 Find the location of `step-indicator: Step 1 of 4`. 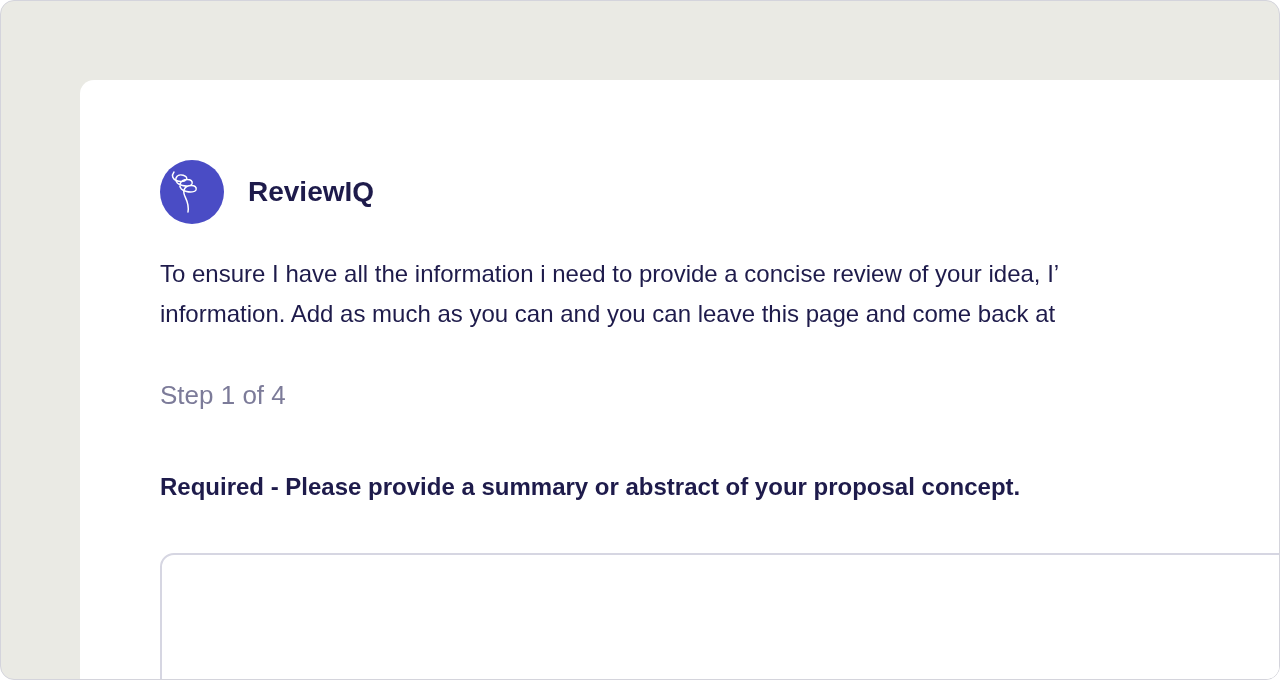

step-indicator: Step 1 of 4 is located at coordinates (223, 395).